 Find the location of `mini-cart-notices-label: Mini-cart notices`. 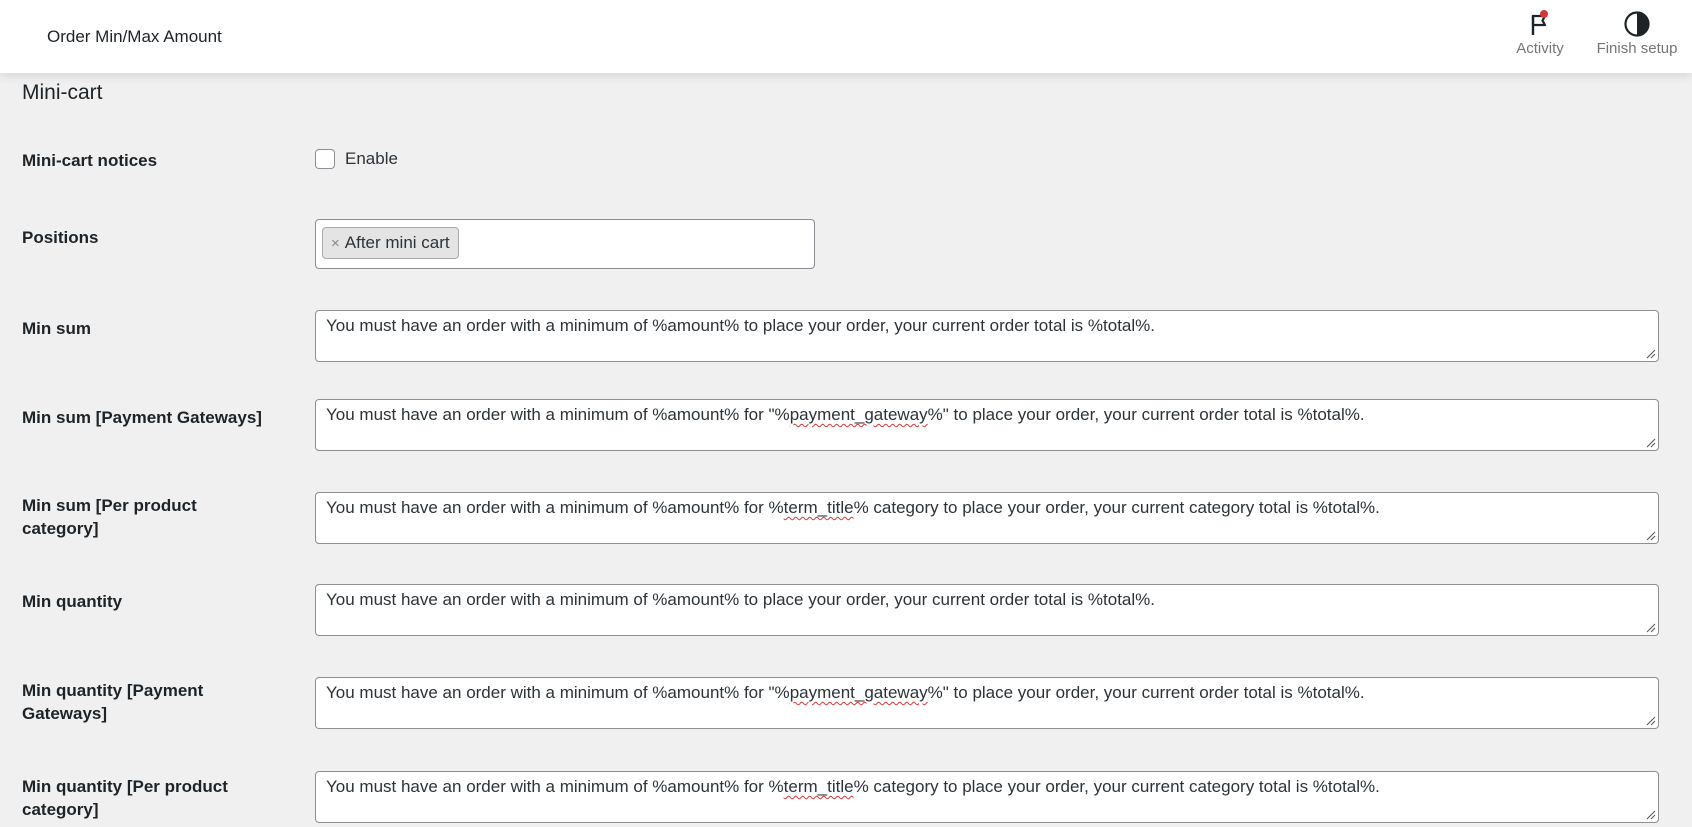

mini-cart-notices-label: Mini-cart notices is located at coordinates (90, 160).